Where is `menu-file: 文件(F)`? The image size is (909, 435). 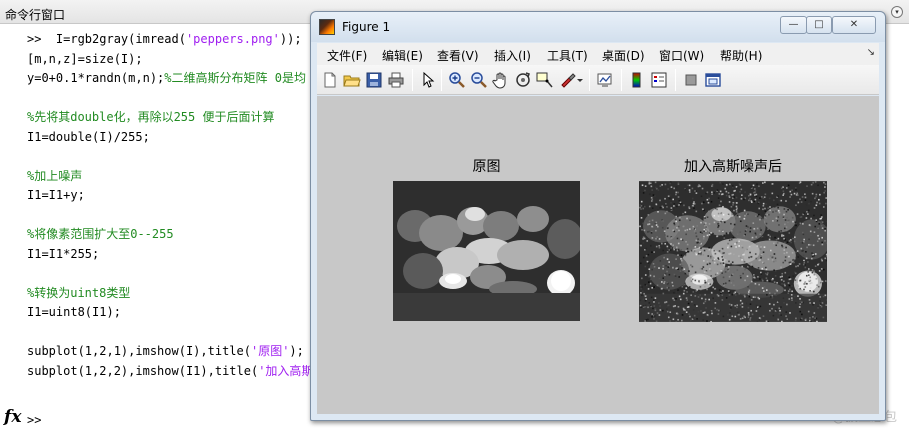
menu-file: 文件(F) is located at coordinates (347, 55).